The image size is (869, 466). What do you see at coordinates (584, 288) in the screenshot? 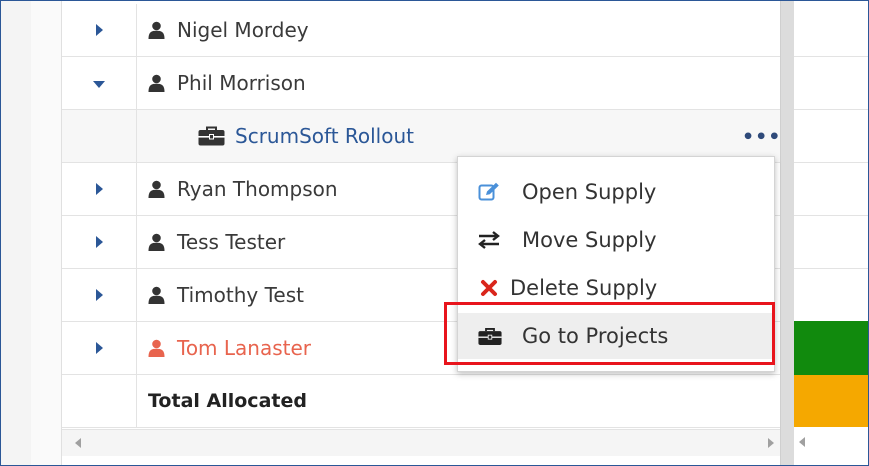
I see `menu-item-label: Delete Supply` at bounding box center [584, 288].